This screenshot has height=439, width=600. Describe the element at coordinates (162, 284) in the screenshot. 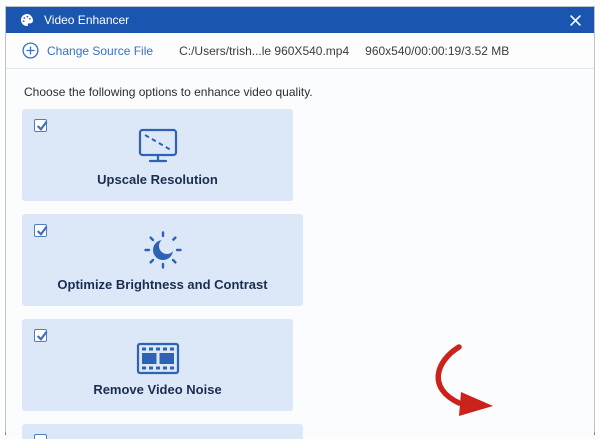

I see `card-label: Optimize Brightness and Contrast` at that location.